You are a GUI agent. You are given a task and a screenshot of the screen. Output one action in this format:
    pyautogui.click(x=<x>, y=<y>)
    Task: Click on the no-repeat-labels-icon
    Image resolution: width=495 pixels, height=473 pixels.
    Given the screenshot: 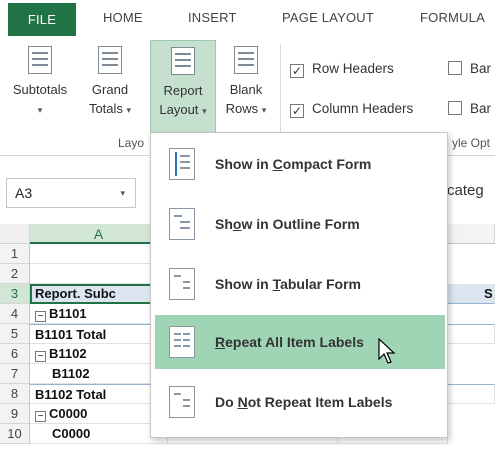 What is the action you would take?
    pyautogui.click(x=182, y=402)
    